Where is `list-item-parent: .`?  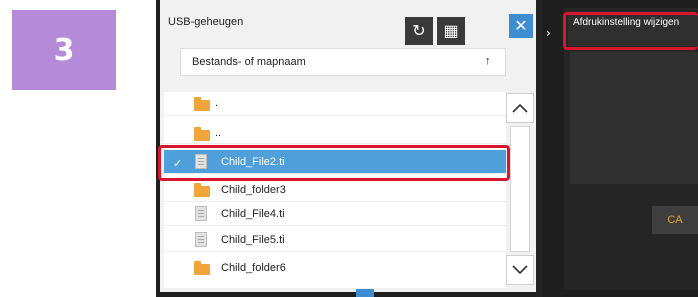 list-item-parent: . is located at coordinates (335, 104).